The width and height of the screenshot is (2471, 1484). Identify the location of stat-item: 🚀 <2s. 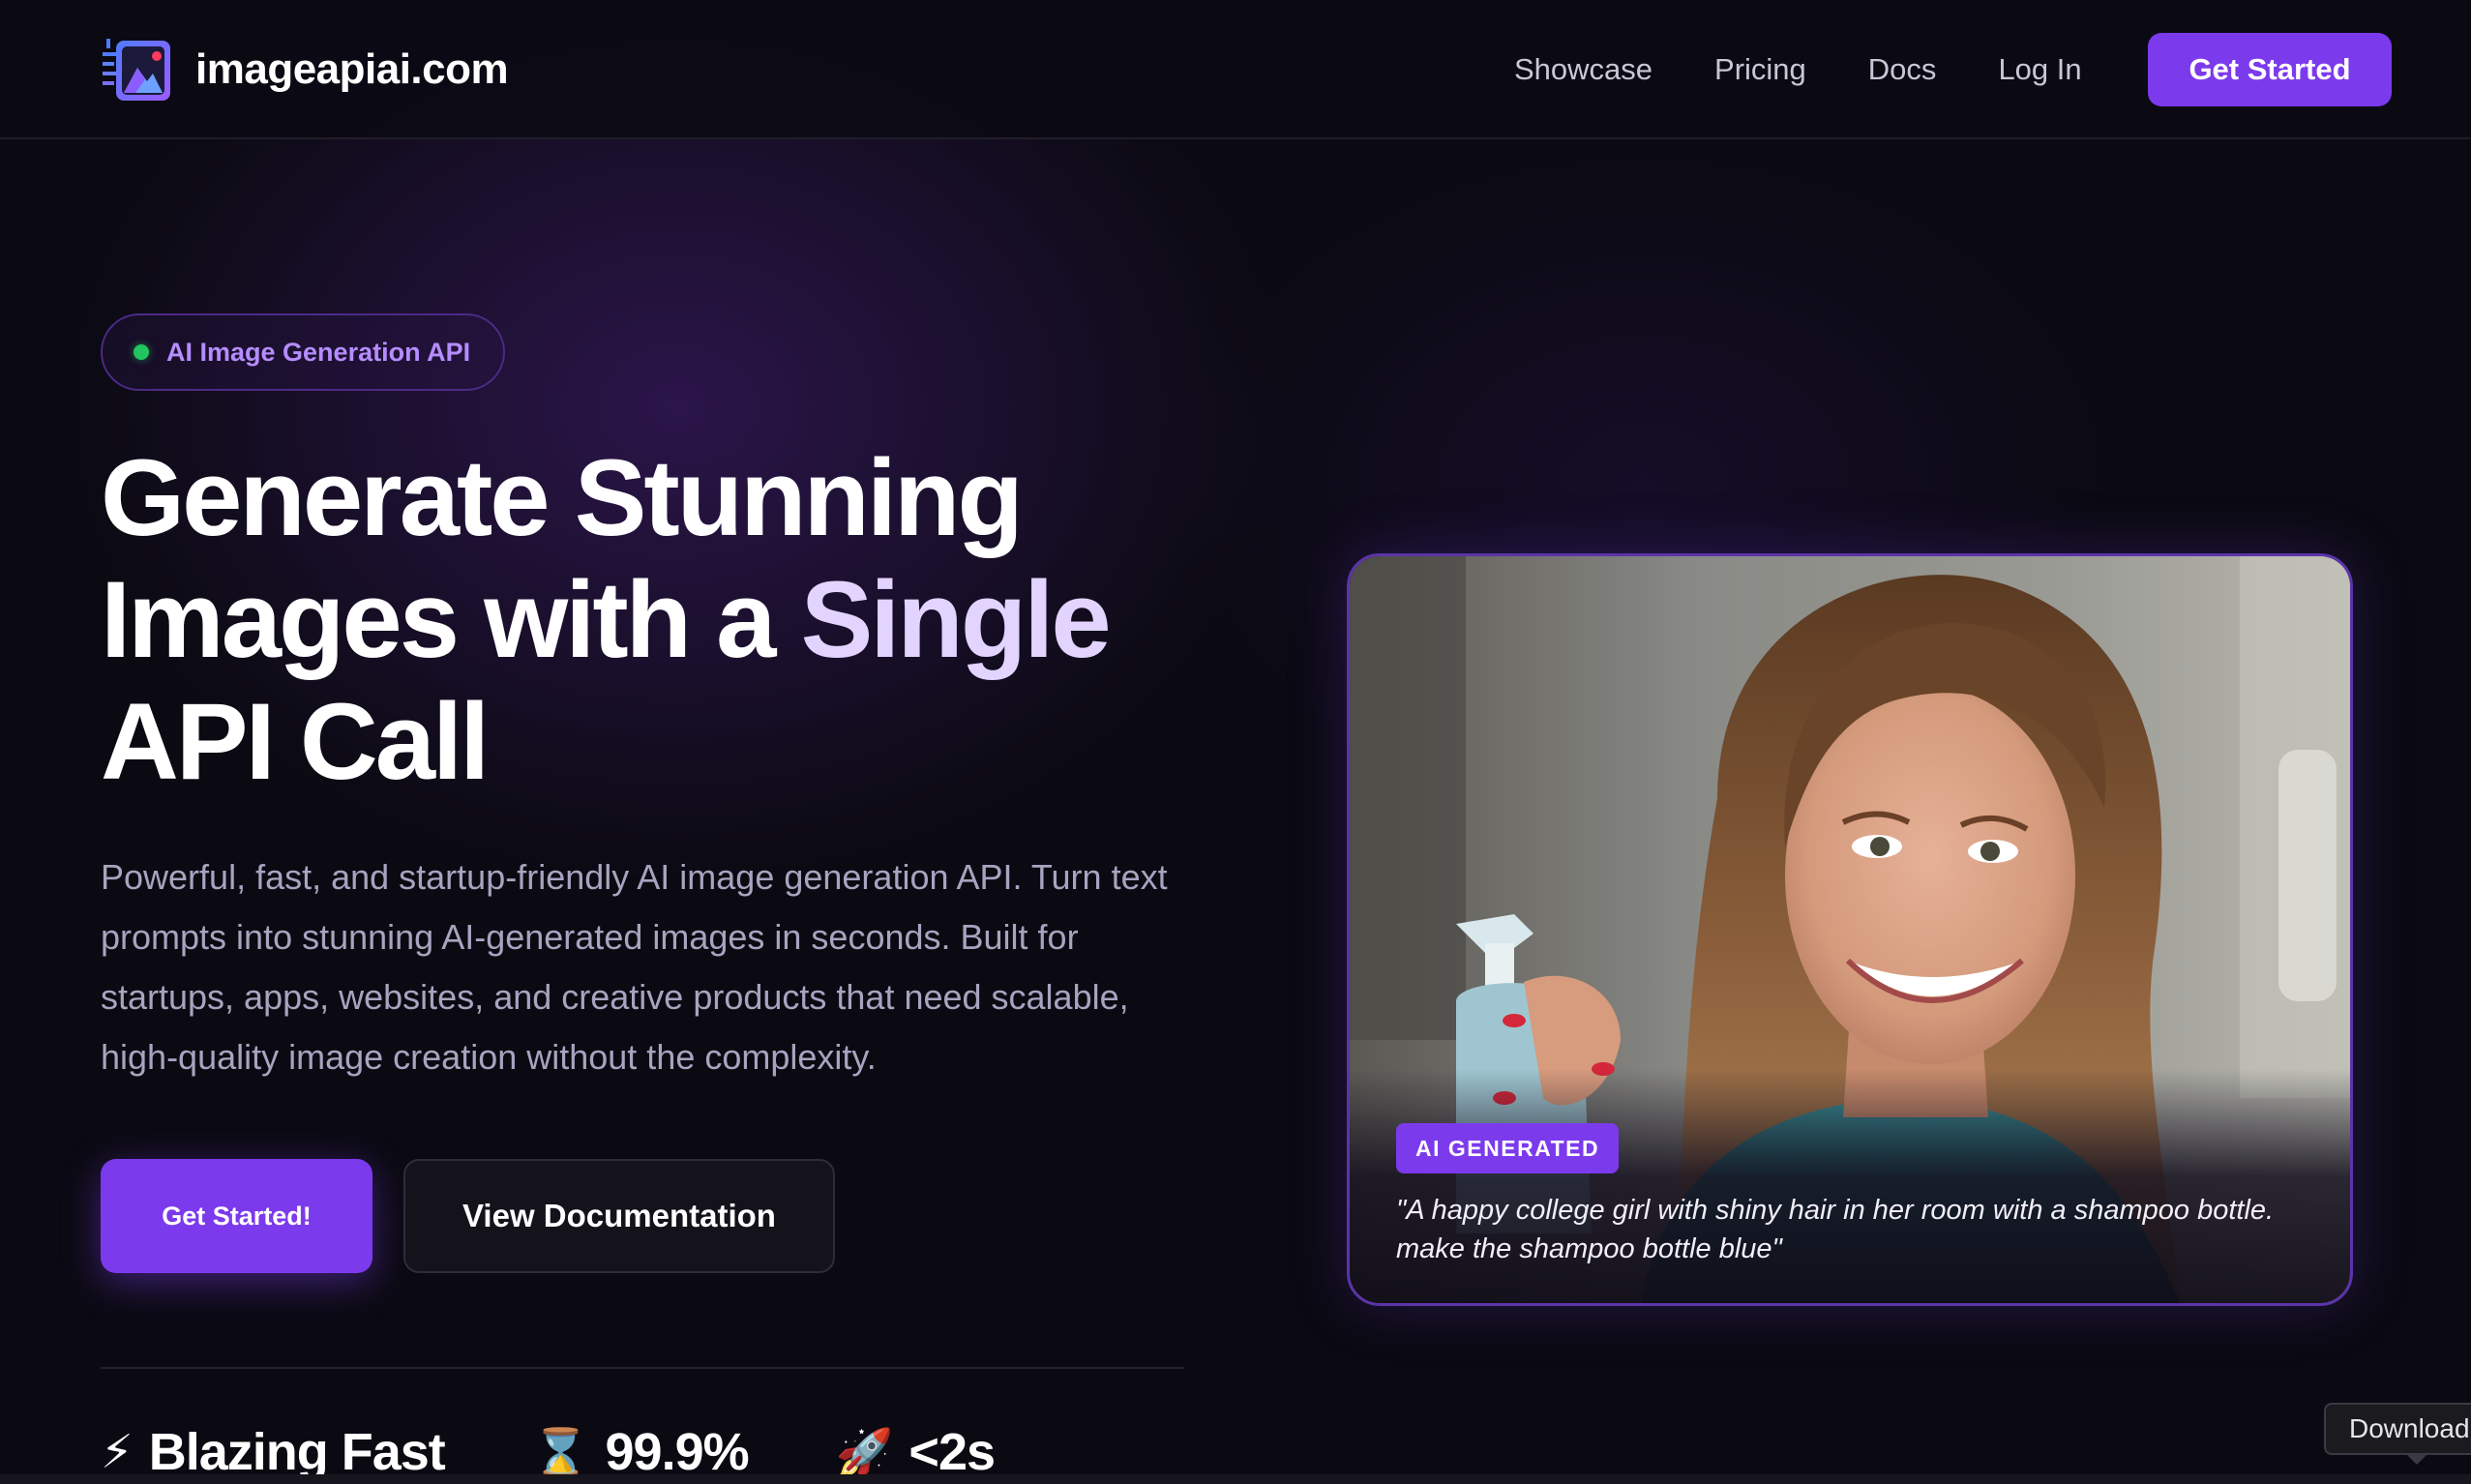
(915, 1452).